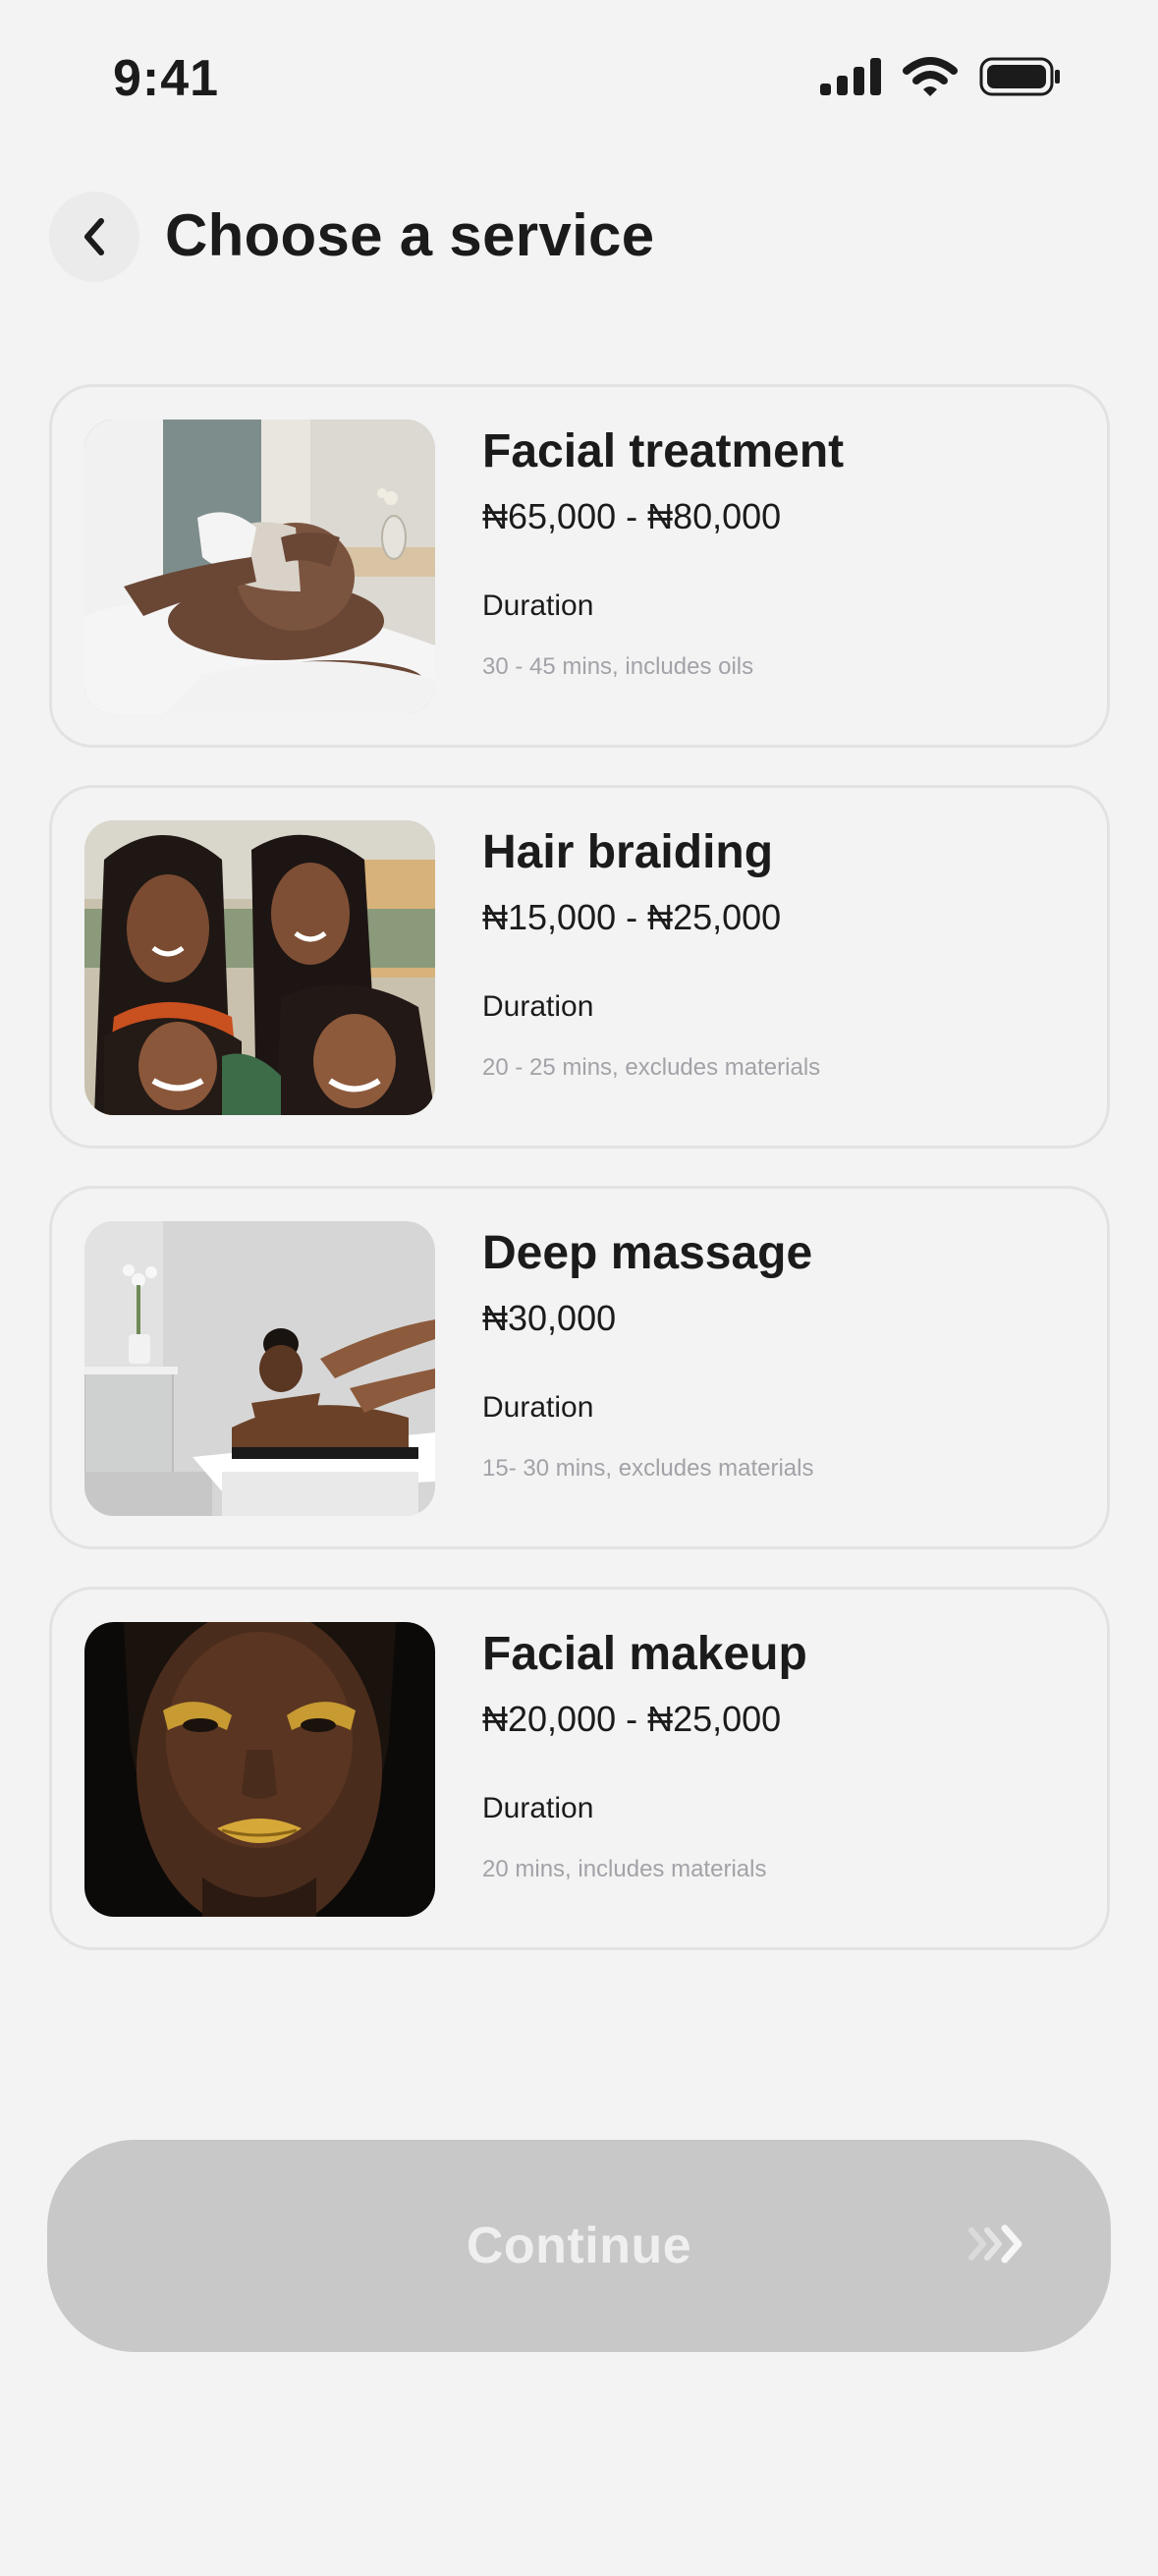 The image size is (1158, 2576). Describe the element at coordinates (995, 2244) in the screenshot. I see `chevron-double-right-icon` at that location.